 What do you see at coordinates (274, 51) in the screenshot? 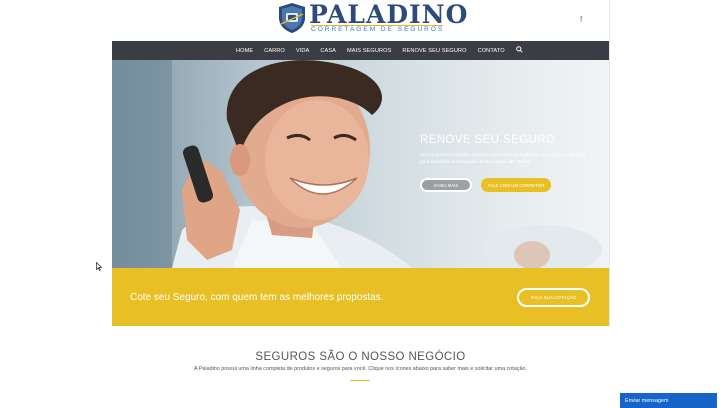
I see `nav-item-carro: CARRO` at bounding box center [274, 51].